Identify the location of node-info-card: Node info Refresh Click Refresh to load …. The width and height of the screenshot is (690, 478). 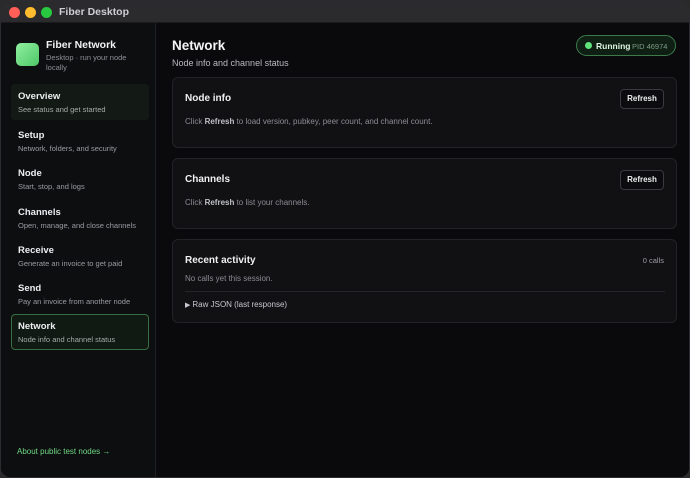
(424, 112).